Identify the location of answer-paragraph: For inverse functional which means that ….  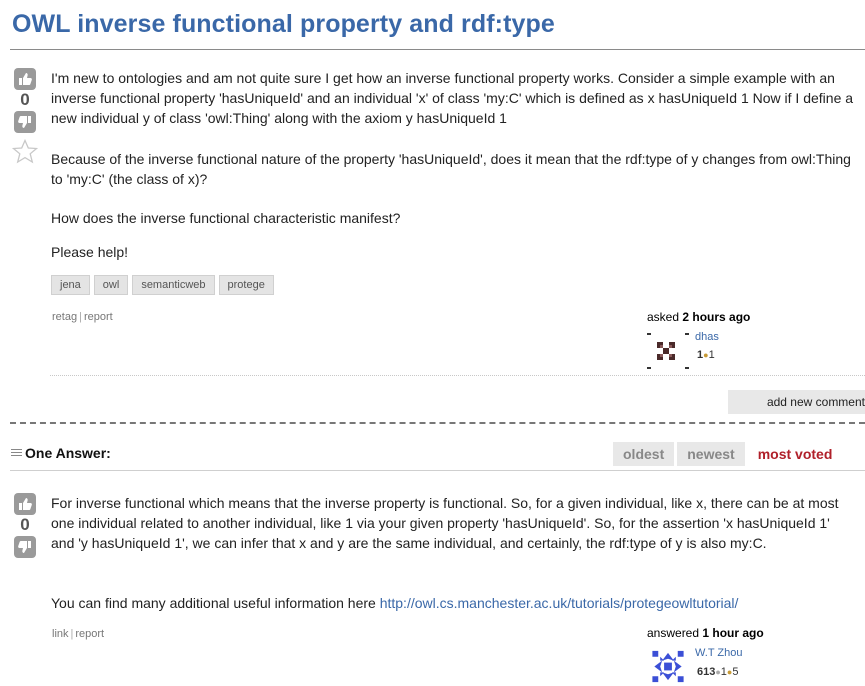
(445, 523).